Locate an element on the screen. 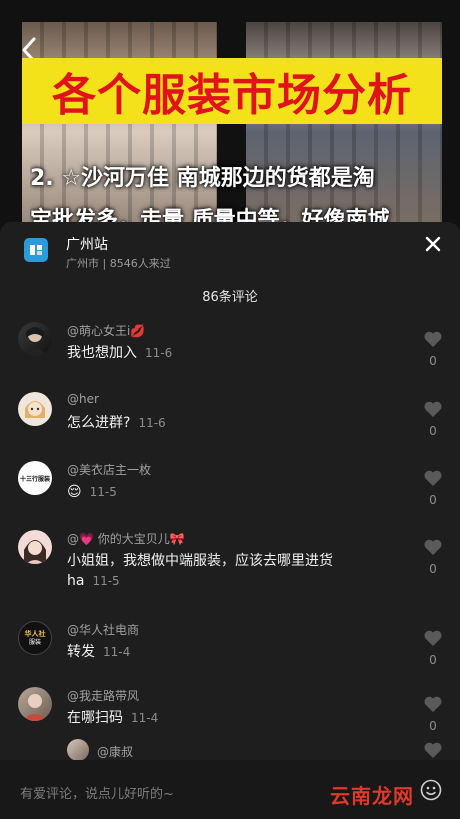 The image size is (460, 819). like-button is located at coordinates (433, 750).